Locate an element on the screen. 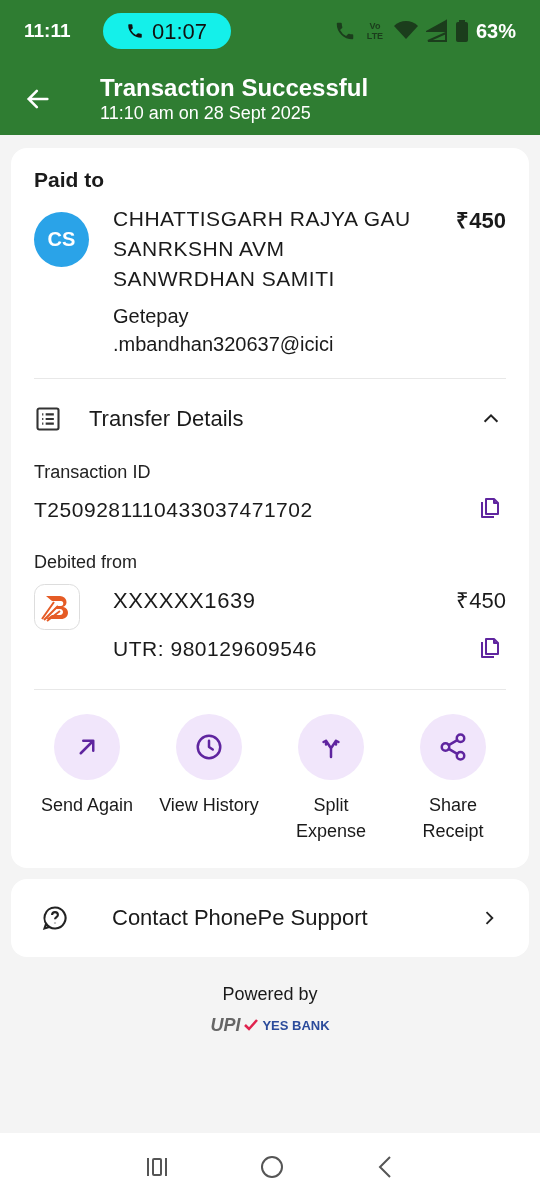 The height and width of the screenshot is (1200, 540). support-button: Contact PhonePe Support is located at coordinates (270, 917).